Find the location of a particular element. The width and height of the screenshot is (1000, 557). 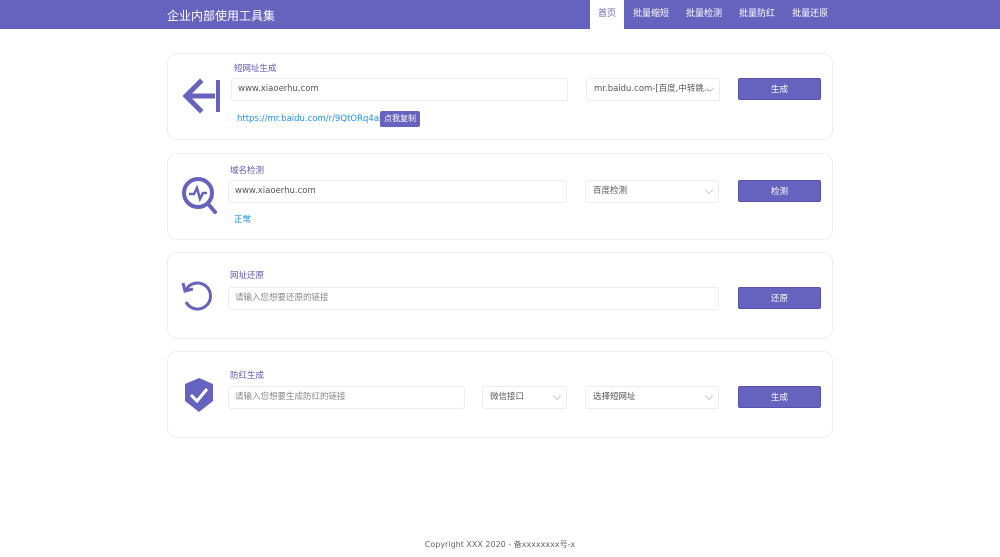

restore-input: 请输入您想要还原的链接 is located at coordinates (473, 298).